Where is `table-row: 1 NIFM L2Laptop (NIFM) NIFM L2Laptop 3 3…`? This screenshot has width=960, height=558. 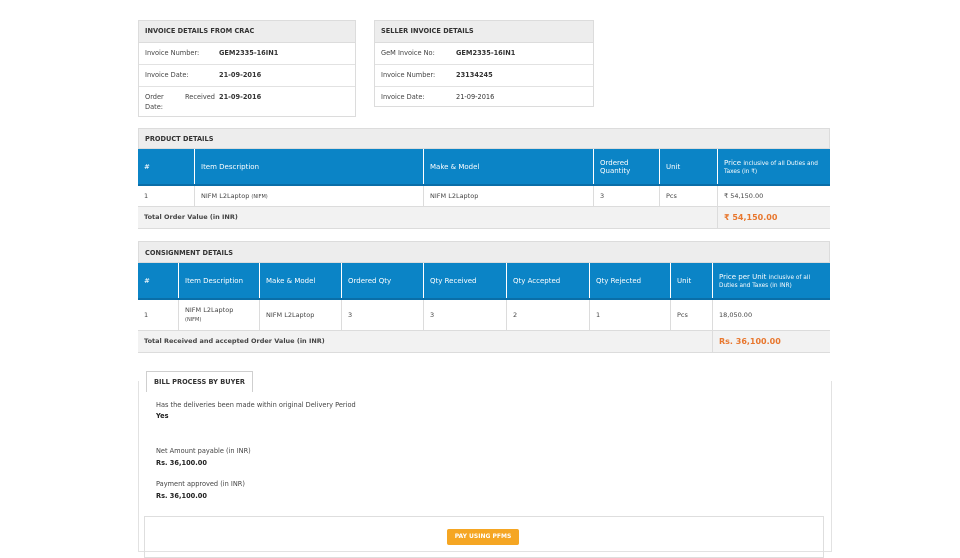
table-row: 1 NIFM L2Laptop (NIFM) NIFM L2Laptop 3 3… is located at coordinates (484, 315).